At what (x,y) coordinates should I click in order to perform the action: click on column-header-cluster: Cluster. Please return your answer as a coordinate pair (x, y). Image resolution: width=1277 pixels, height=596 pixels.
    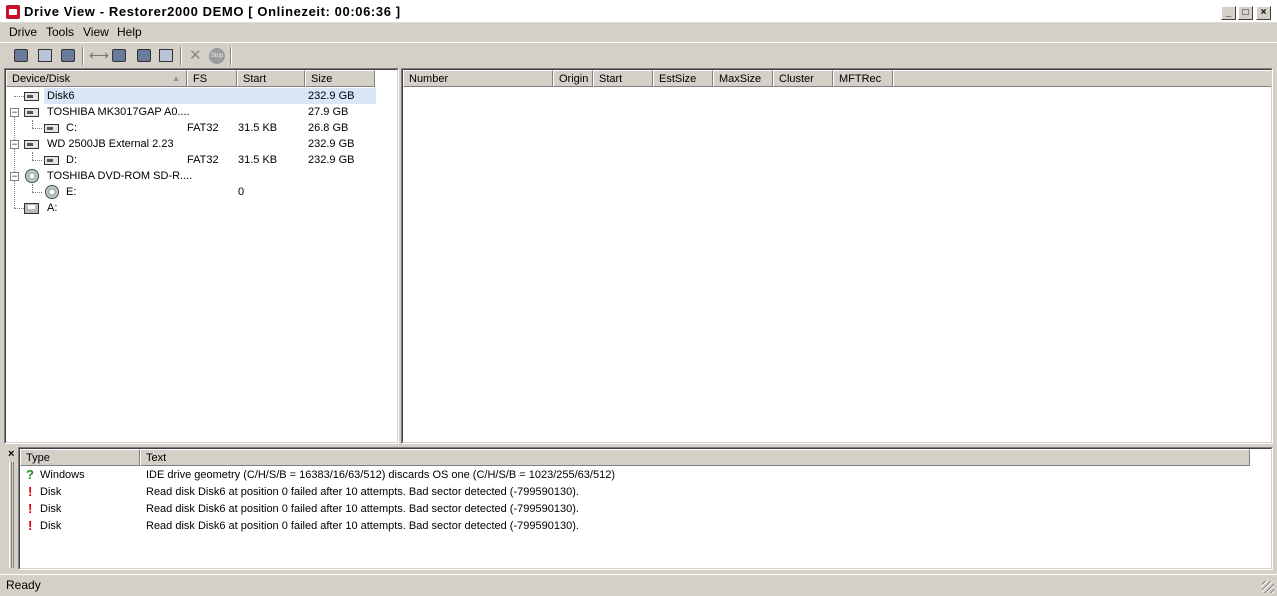
    Looking at the image, I should click on (803, 78).